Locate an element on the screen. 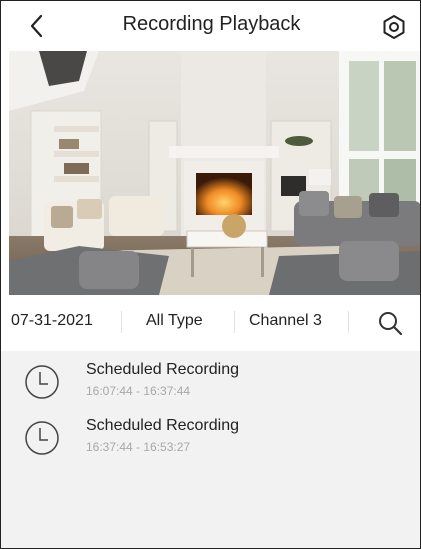  search-button is located at coordinates (390, 323).